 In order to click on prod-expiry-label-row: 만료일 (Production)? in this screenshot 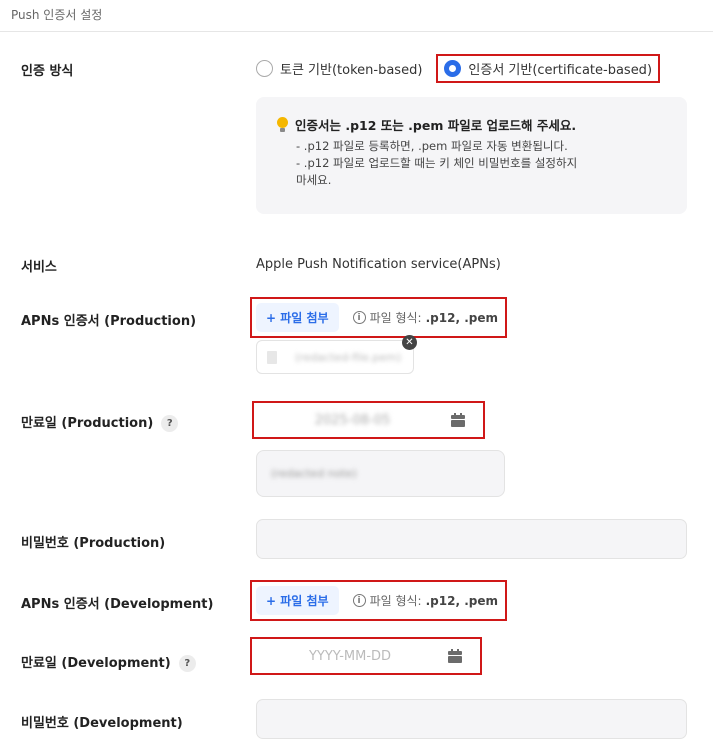, I will do `click(100, 422)`.